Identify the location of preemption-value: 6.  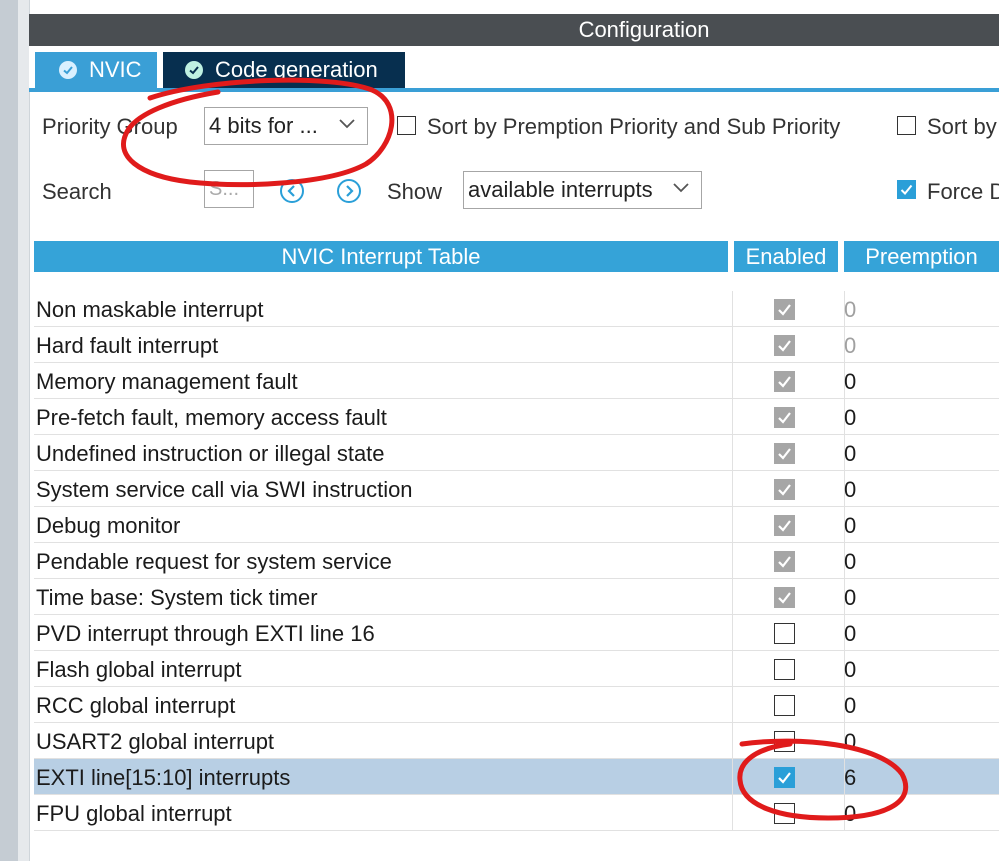
(850, 778).